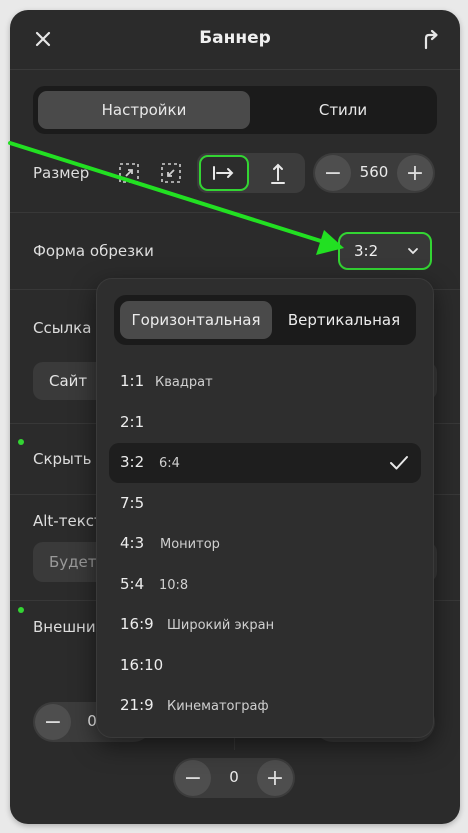 This screenshot has height=833, width=468. I want to click on crop-shape-select: 3:2, so click(385, 251).